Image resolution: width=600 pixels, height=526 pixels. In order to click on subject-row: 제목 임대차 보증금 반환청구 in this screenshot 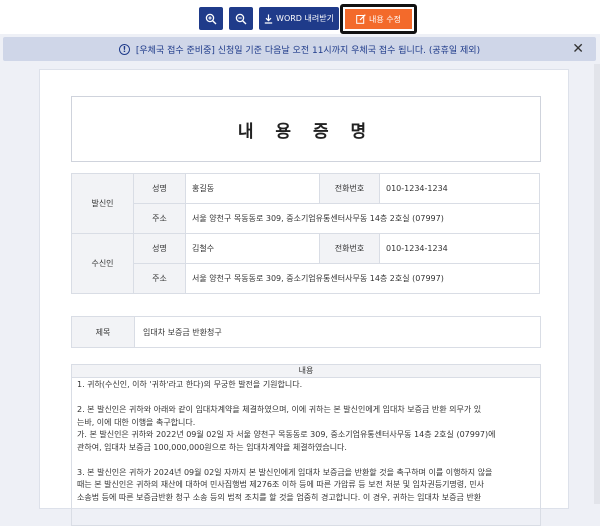, I will do `click(306, 332)`.